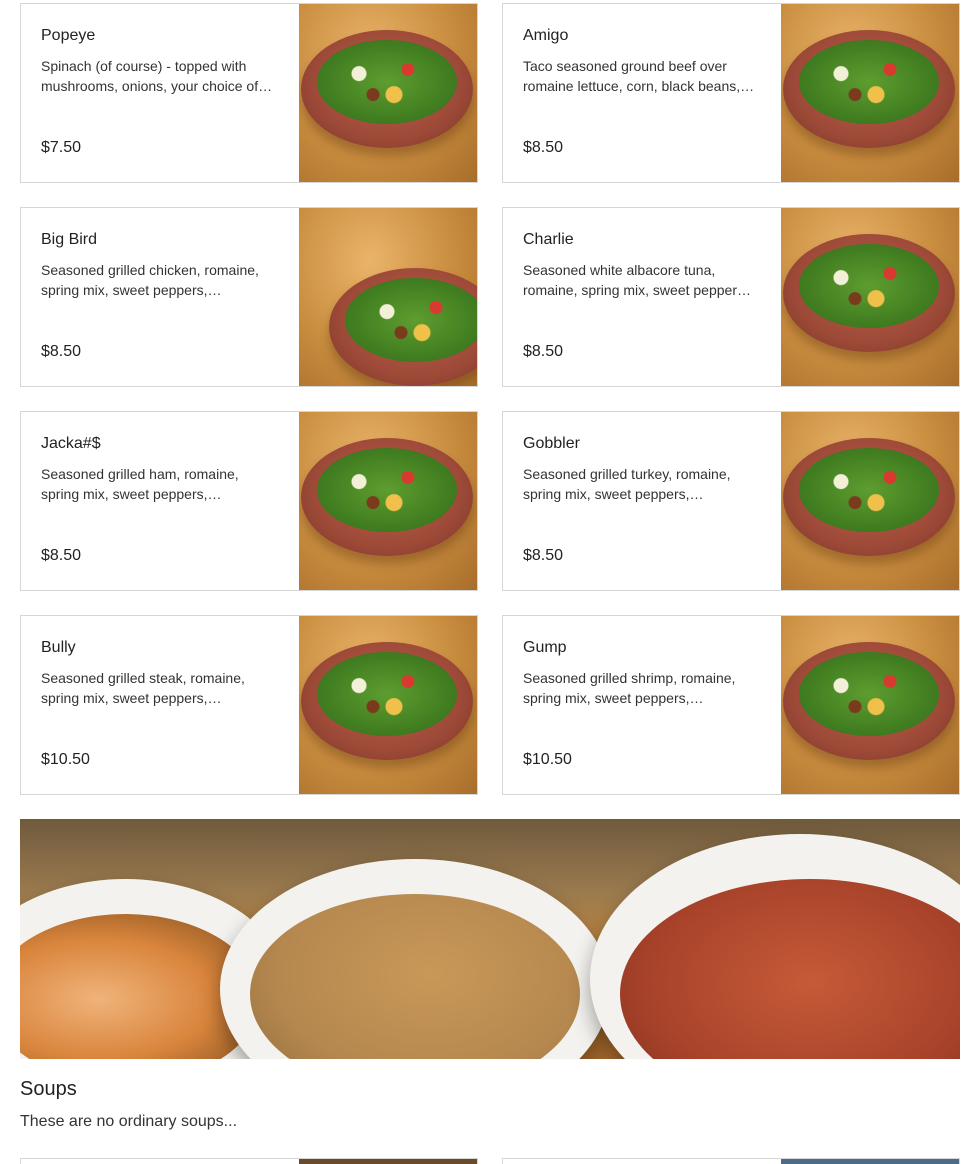 The height and width of the screenshot is (1164, 965). Describe the element at coordinates (68, 35) in the screenshot. I see `menu-item-name: Popeye` at that location.